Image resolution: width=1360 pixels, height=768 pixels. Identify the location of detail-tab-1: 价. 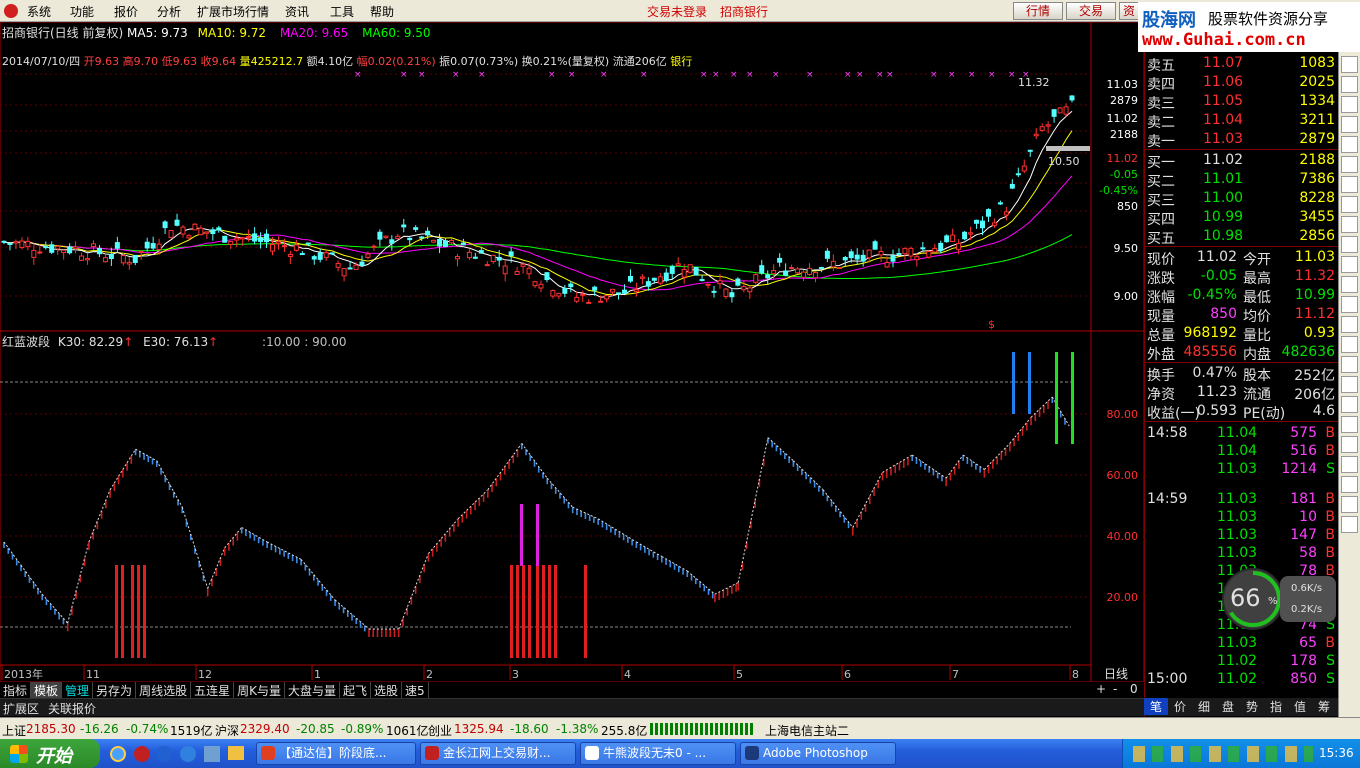
(1180, 706).